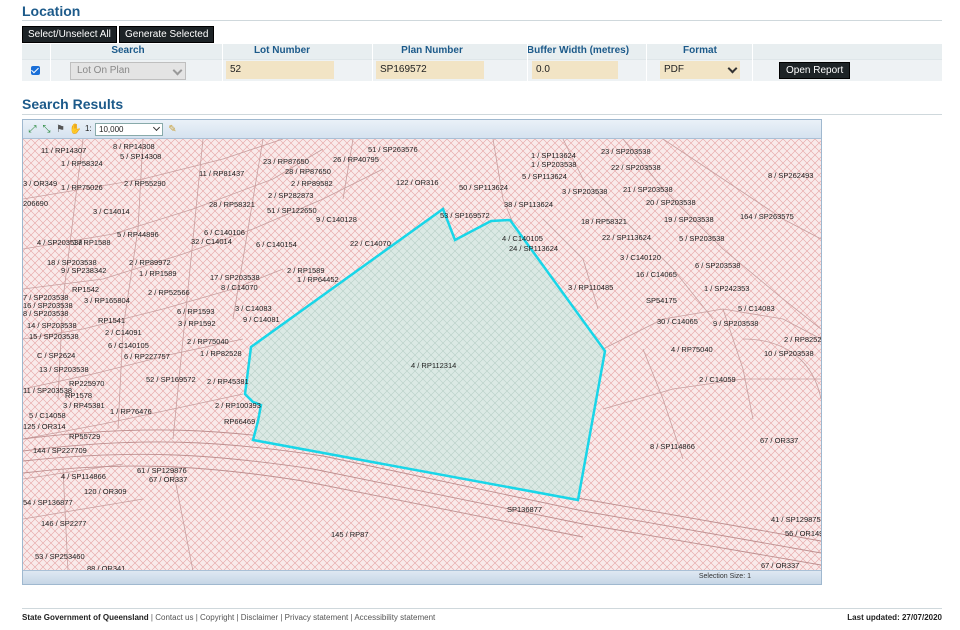 The image size is (960, 630). I want to click on parcel-label: 16 / C14065, so click(656, 274).